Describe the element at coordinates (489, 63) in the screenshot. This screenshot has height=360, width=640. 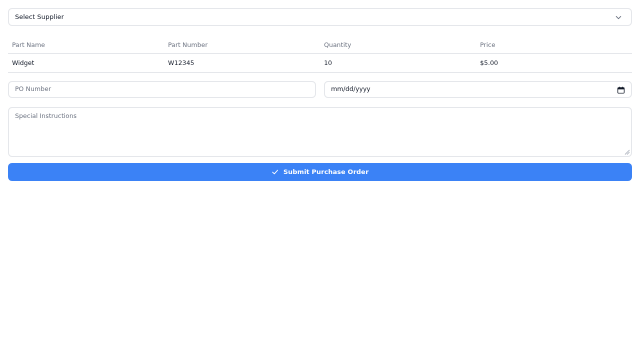
I see `cell-price: $5.00` at that location.